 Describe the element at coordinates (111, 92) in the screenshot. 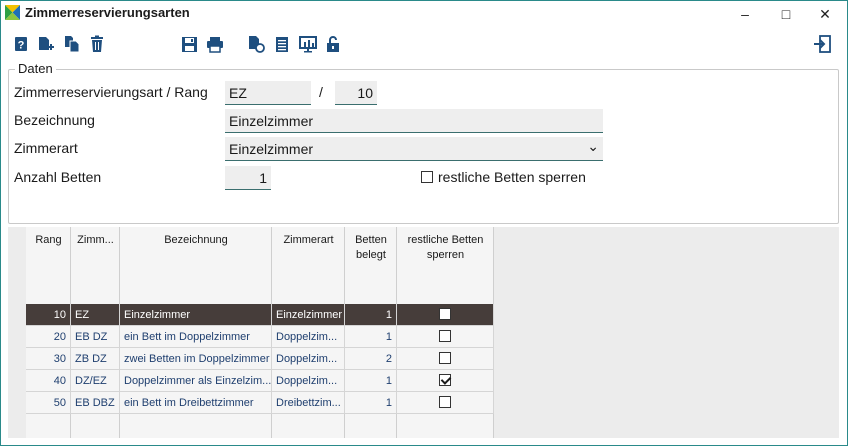

I see `art-rang-label: Zimmerreservierungsart / Rang` at that location.